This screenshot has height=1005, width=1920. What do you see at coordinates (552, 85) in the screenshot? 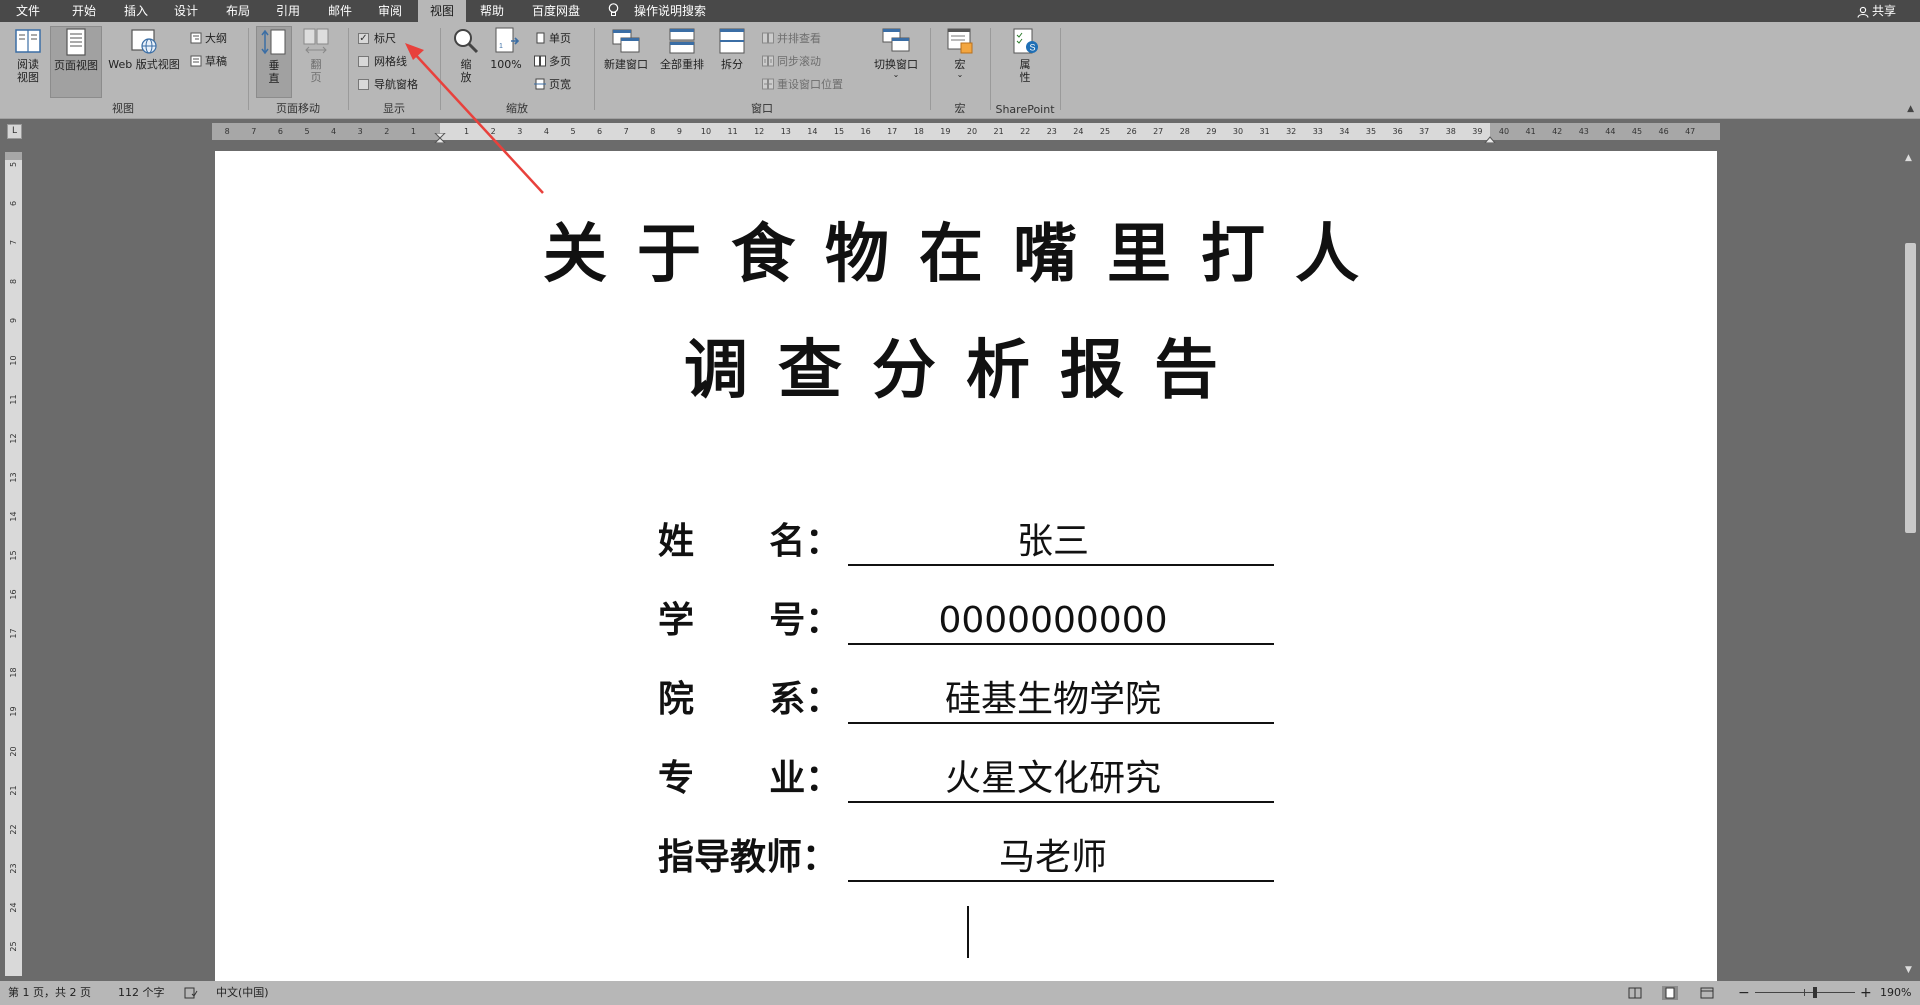
I see `page-width-button: 页宽` at bounding box center [552, 85].